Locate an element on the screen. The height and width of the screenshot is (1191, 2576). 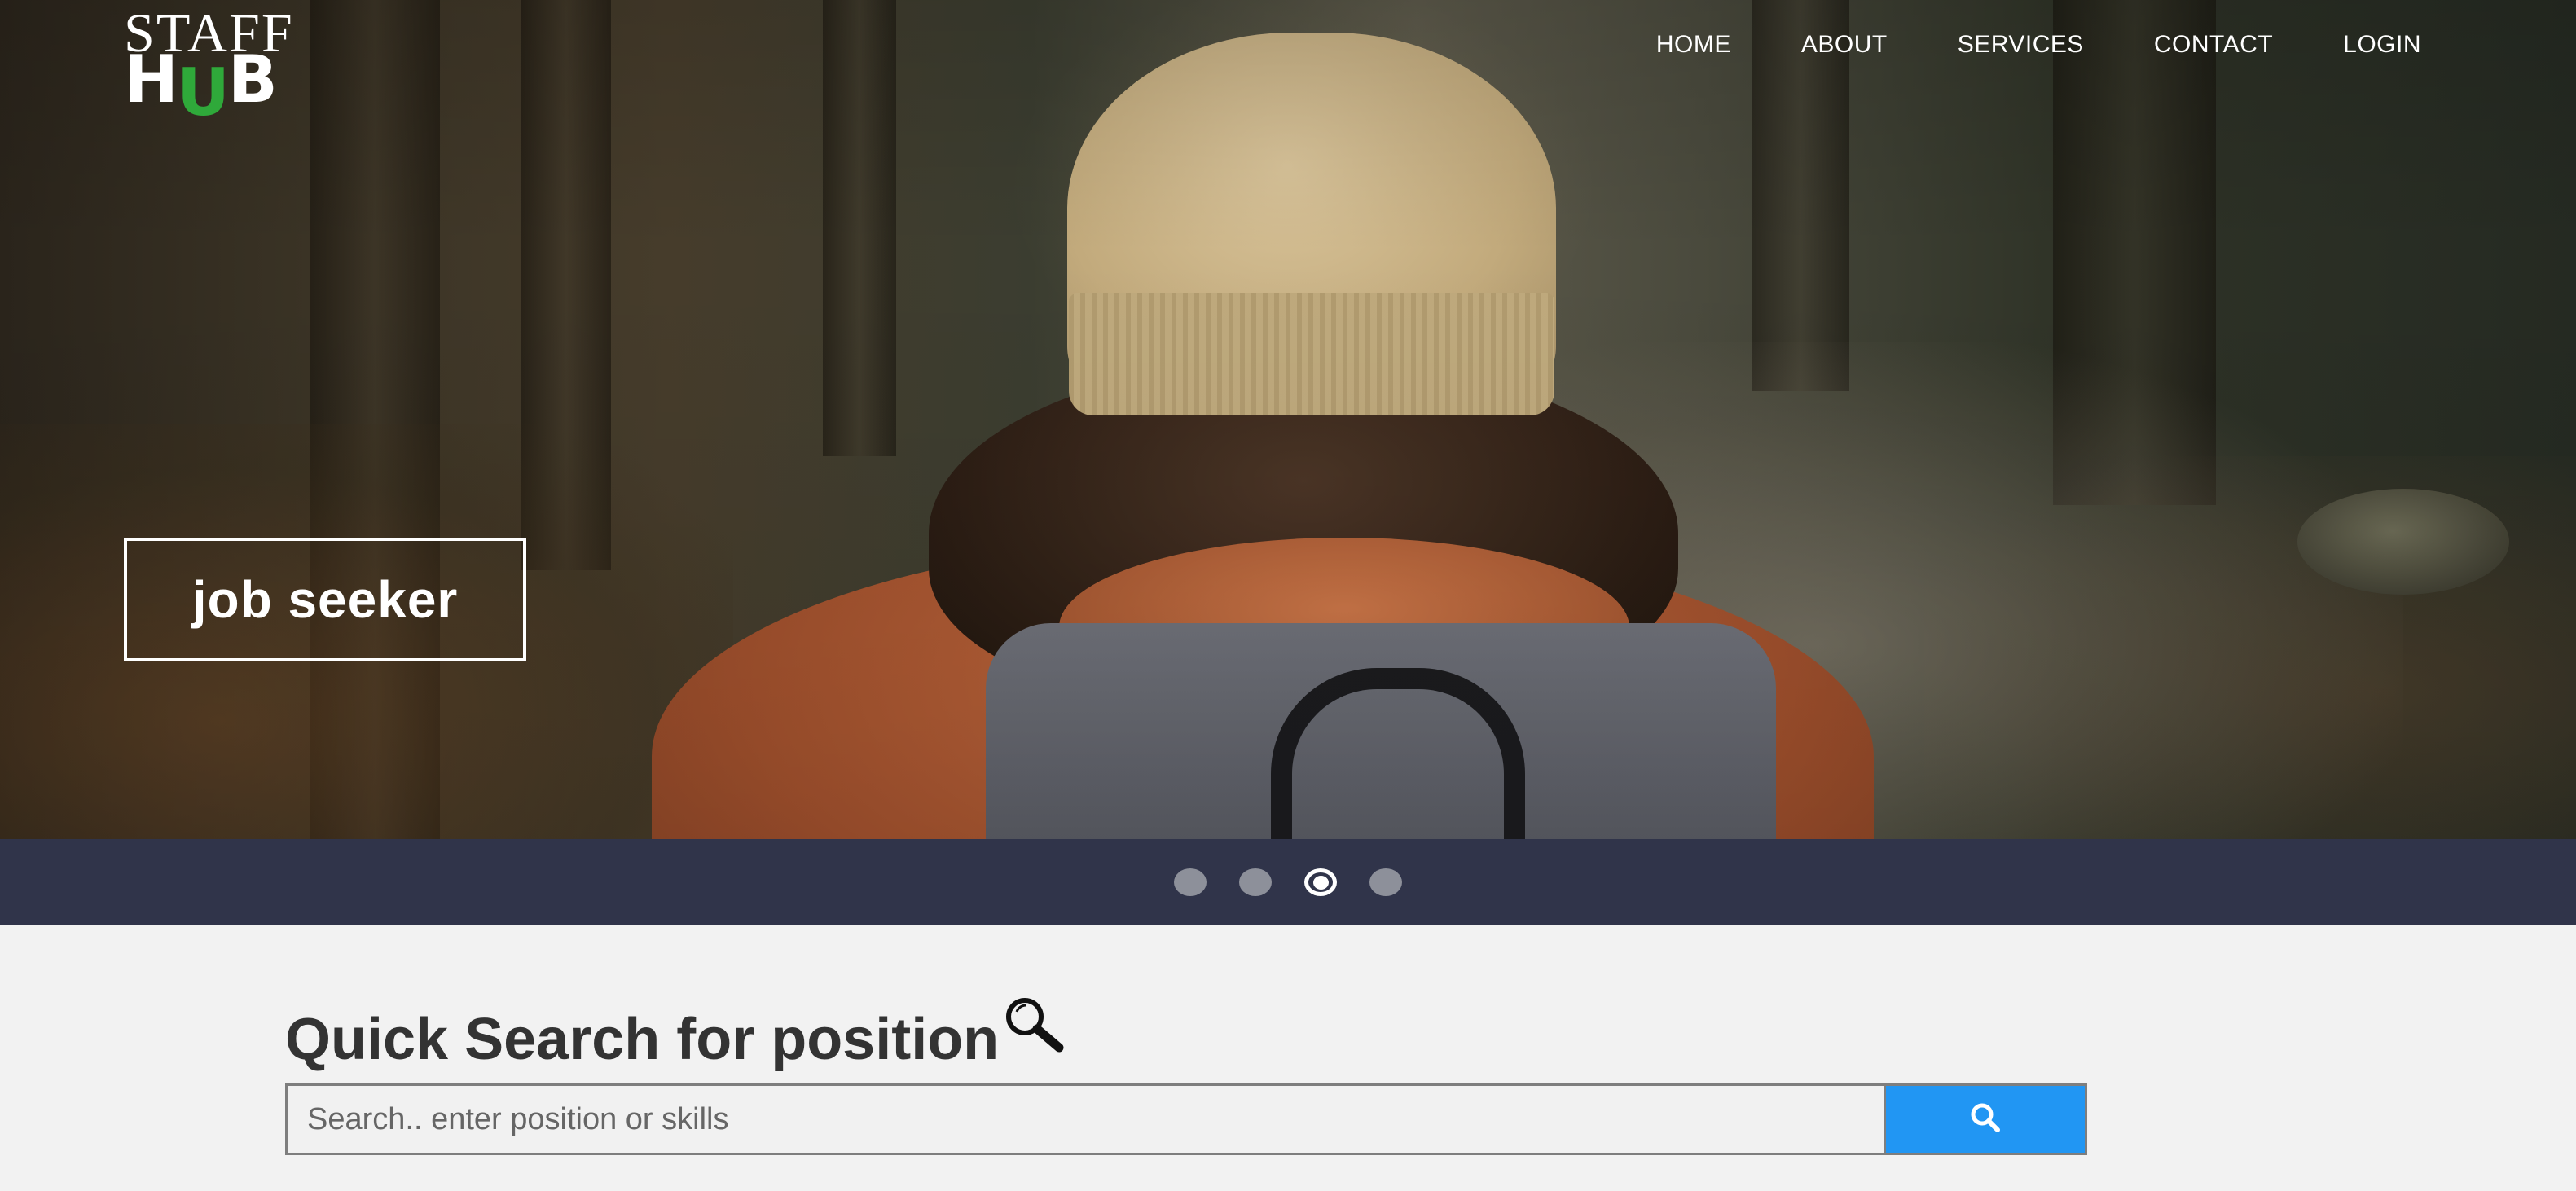
nav-contact: CONTACT is located at coordinates (2213, 45).